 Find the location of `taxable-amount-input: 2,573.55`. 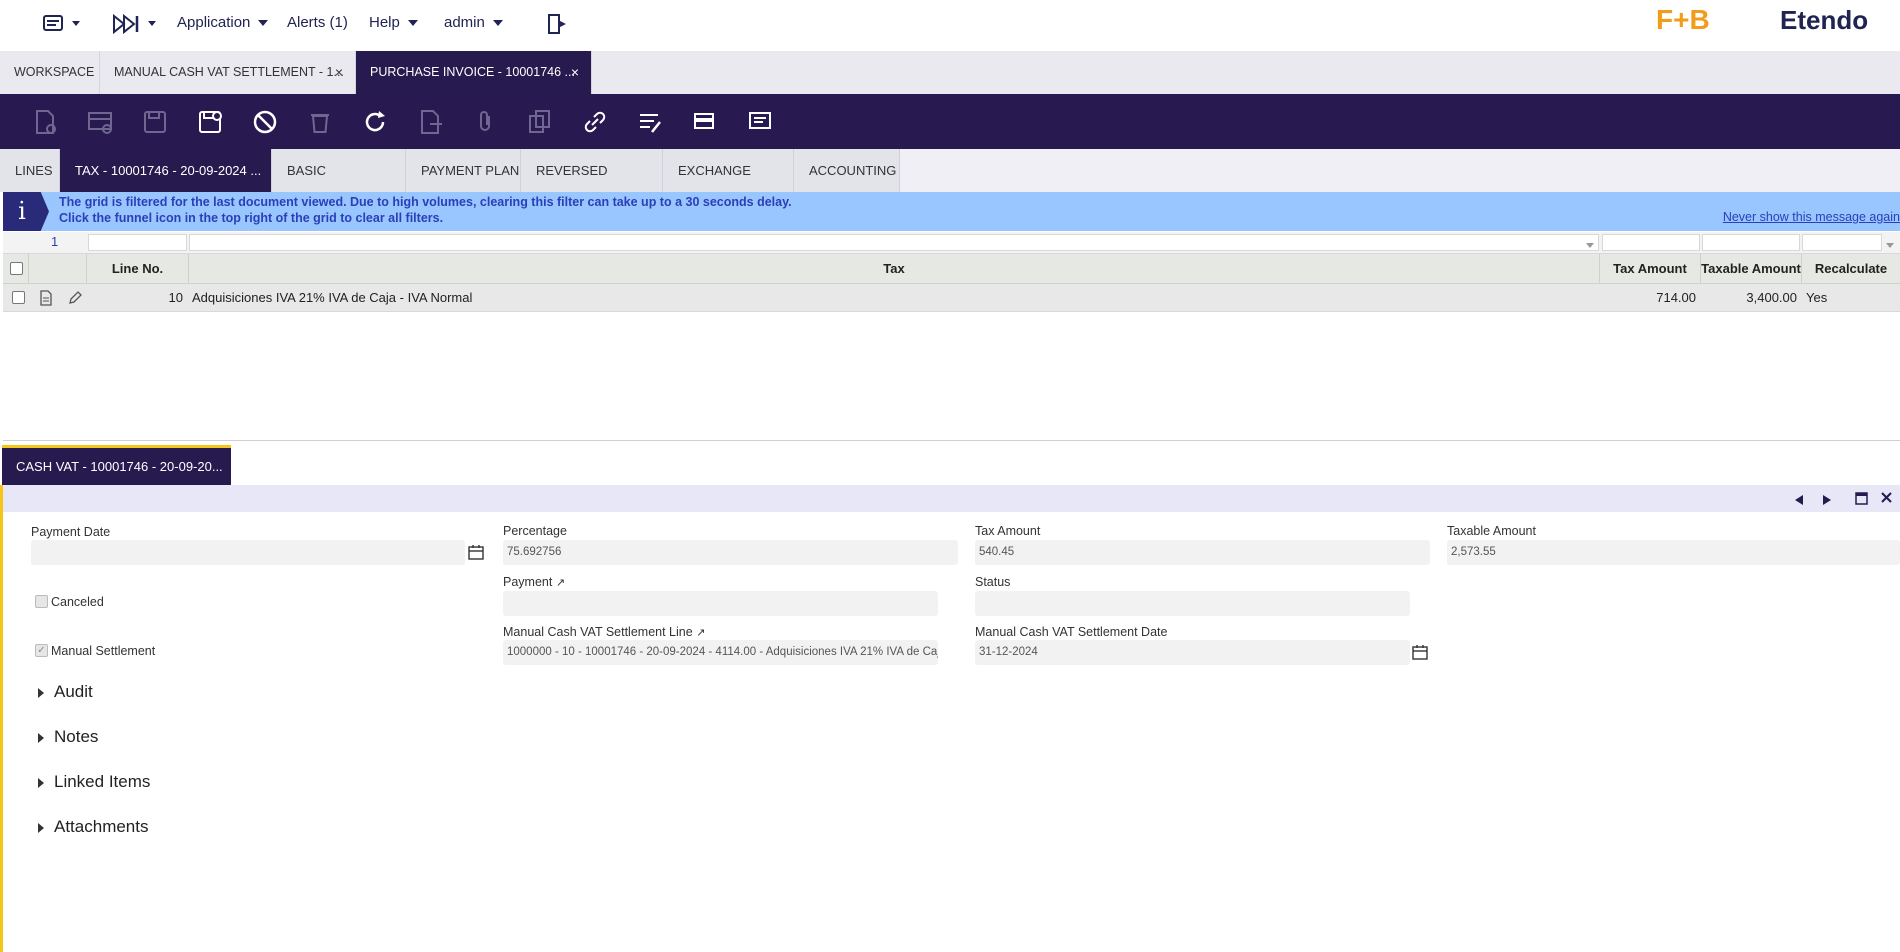

taxable-amount-input: 2,573.55 is located at coordinates (1673, 552).